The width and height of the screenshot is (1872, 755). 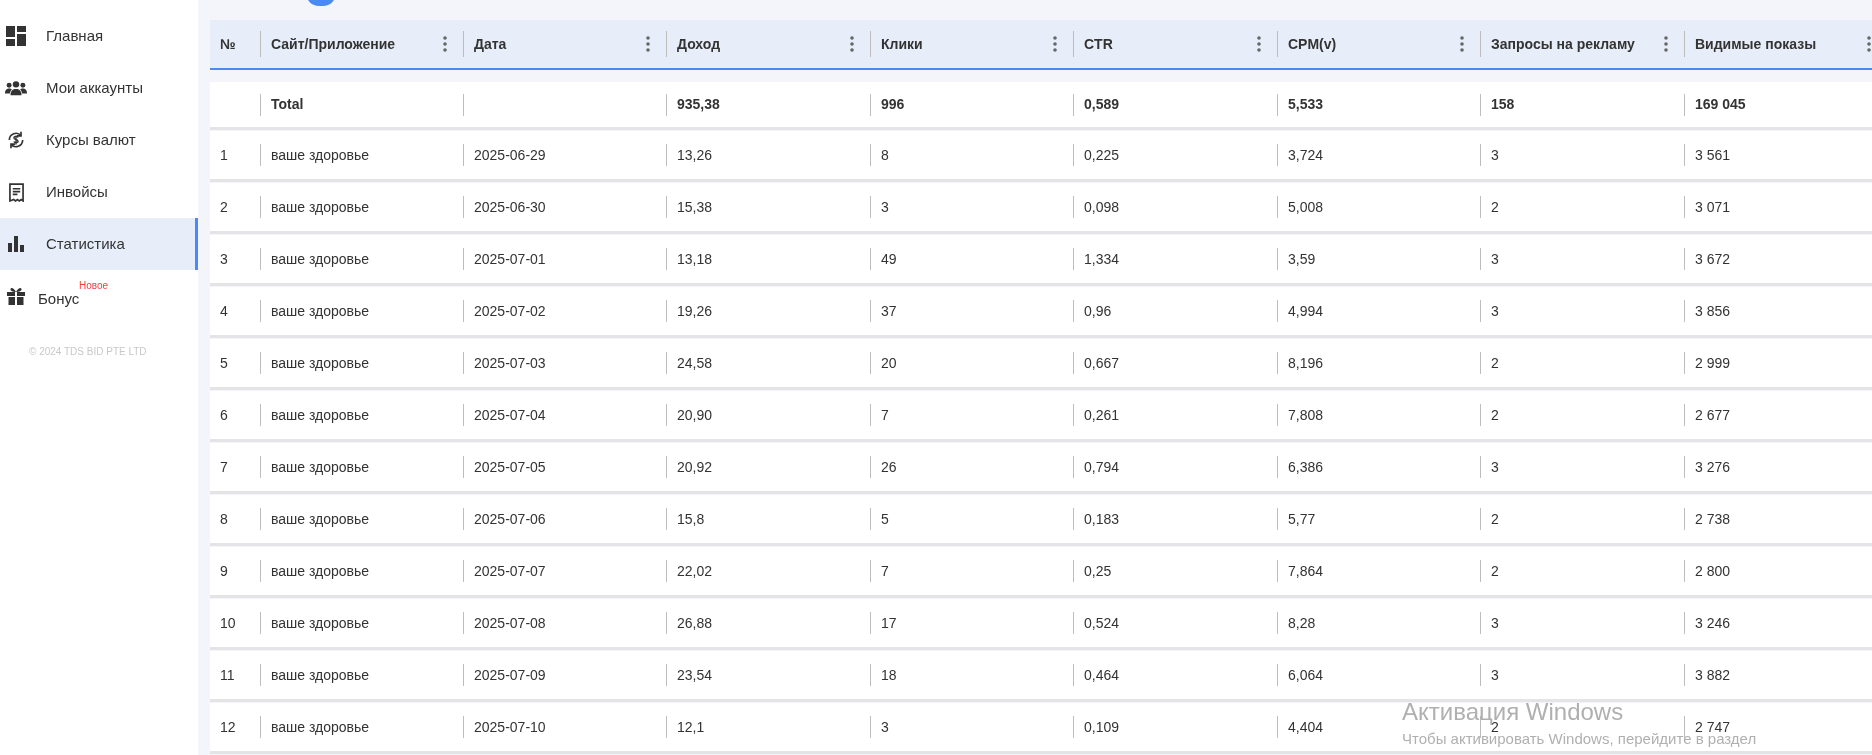 What do you see at coordinates (1713, 571) in the screenshot?
I see `table-cell-text: 2 800` at bounding box center [1713, 571].